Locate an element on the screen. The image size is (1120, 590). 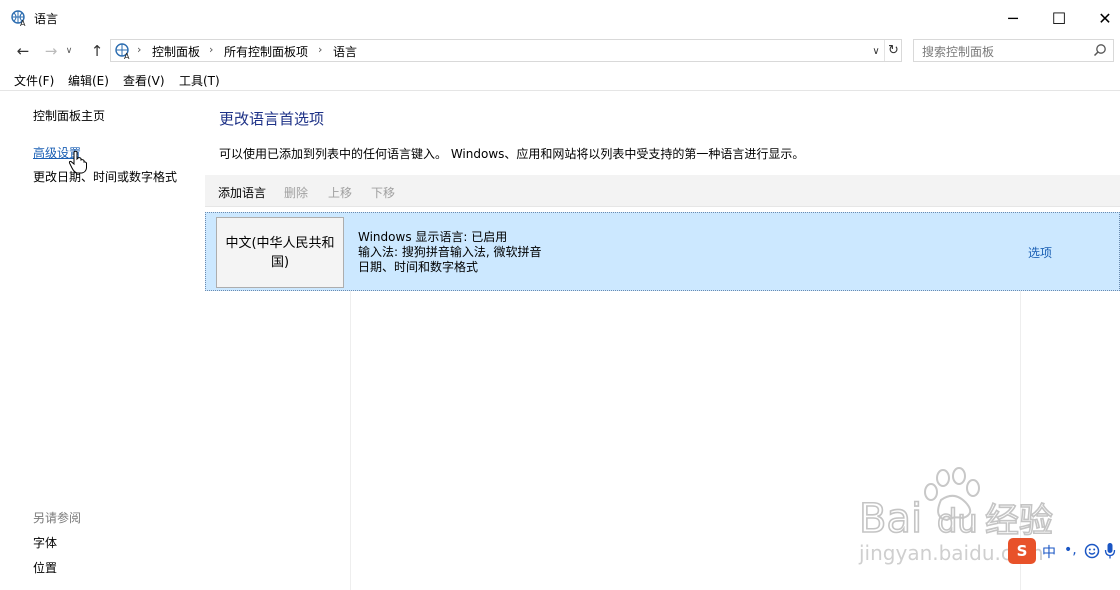
watermark-brand-2: du is located at coordinates (957, 521).